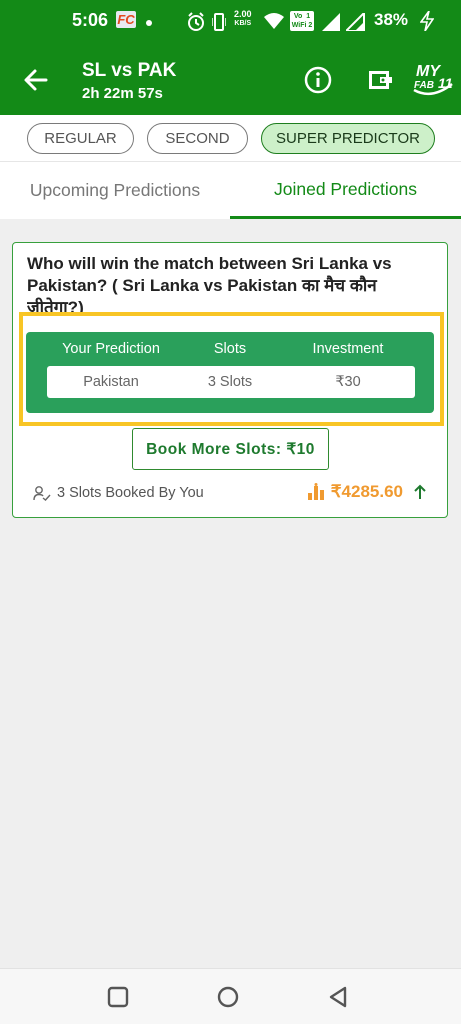 Image resolution: width=461 pixels, height=1024 pixels. What do you see at coordinates (432, 79) in the screenshot?
I see `myfab11-logo: MY FAB 11` at bounding box center [432, 79].